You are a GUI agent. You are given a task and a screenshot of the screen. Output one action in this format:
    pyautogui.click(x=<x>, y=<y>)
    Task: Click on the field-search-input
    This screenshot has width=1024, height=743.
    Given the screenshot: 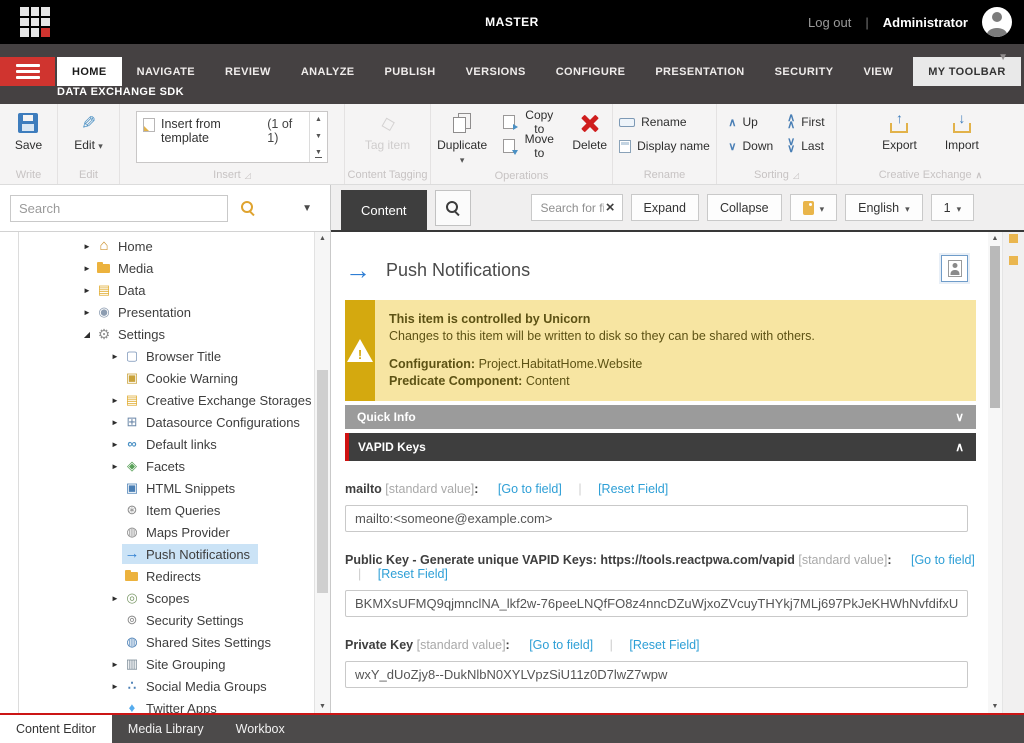 What is the action you would take?
    pyautogui.click(x=572, y=207)
    